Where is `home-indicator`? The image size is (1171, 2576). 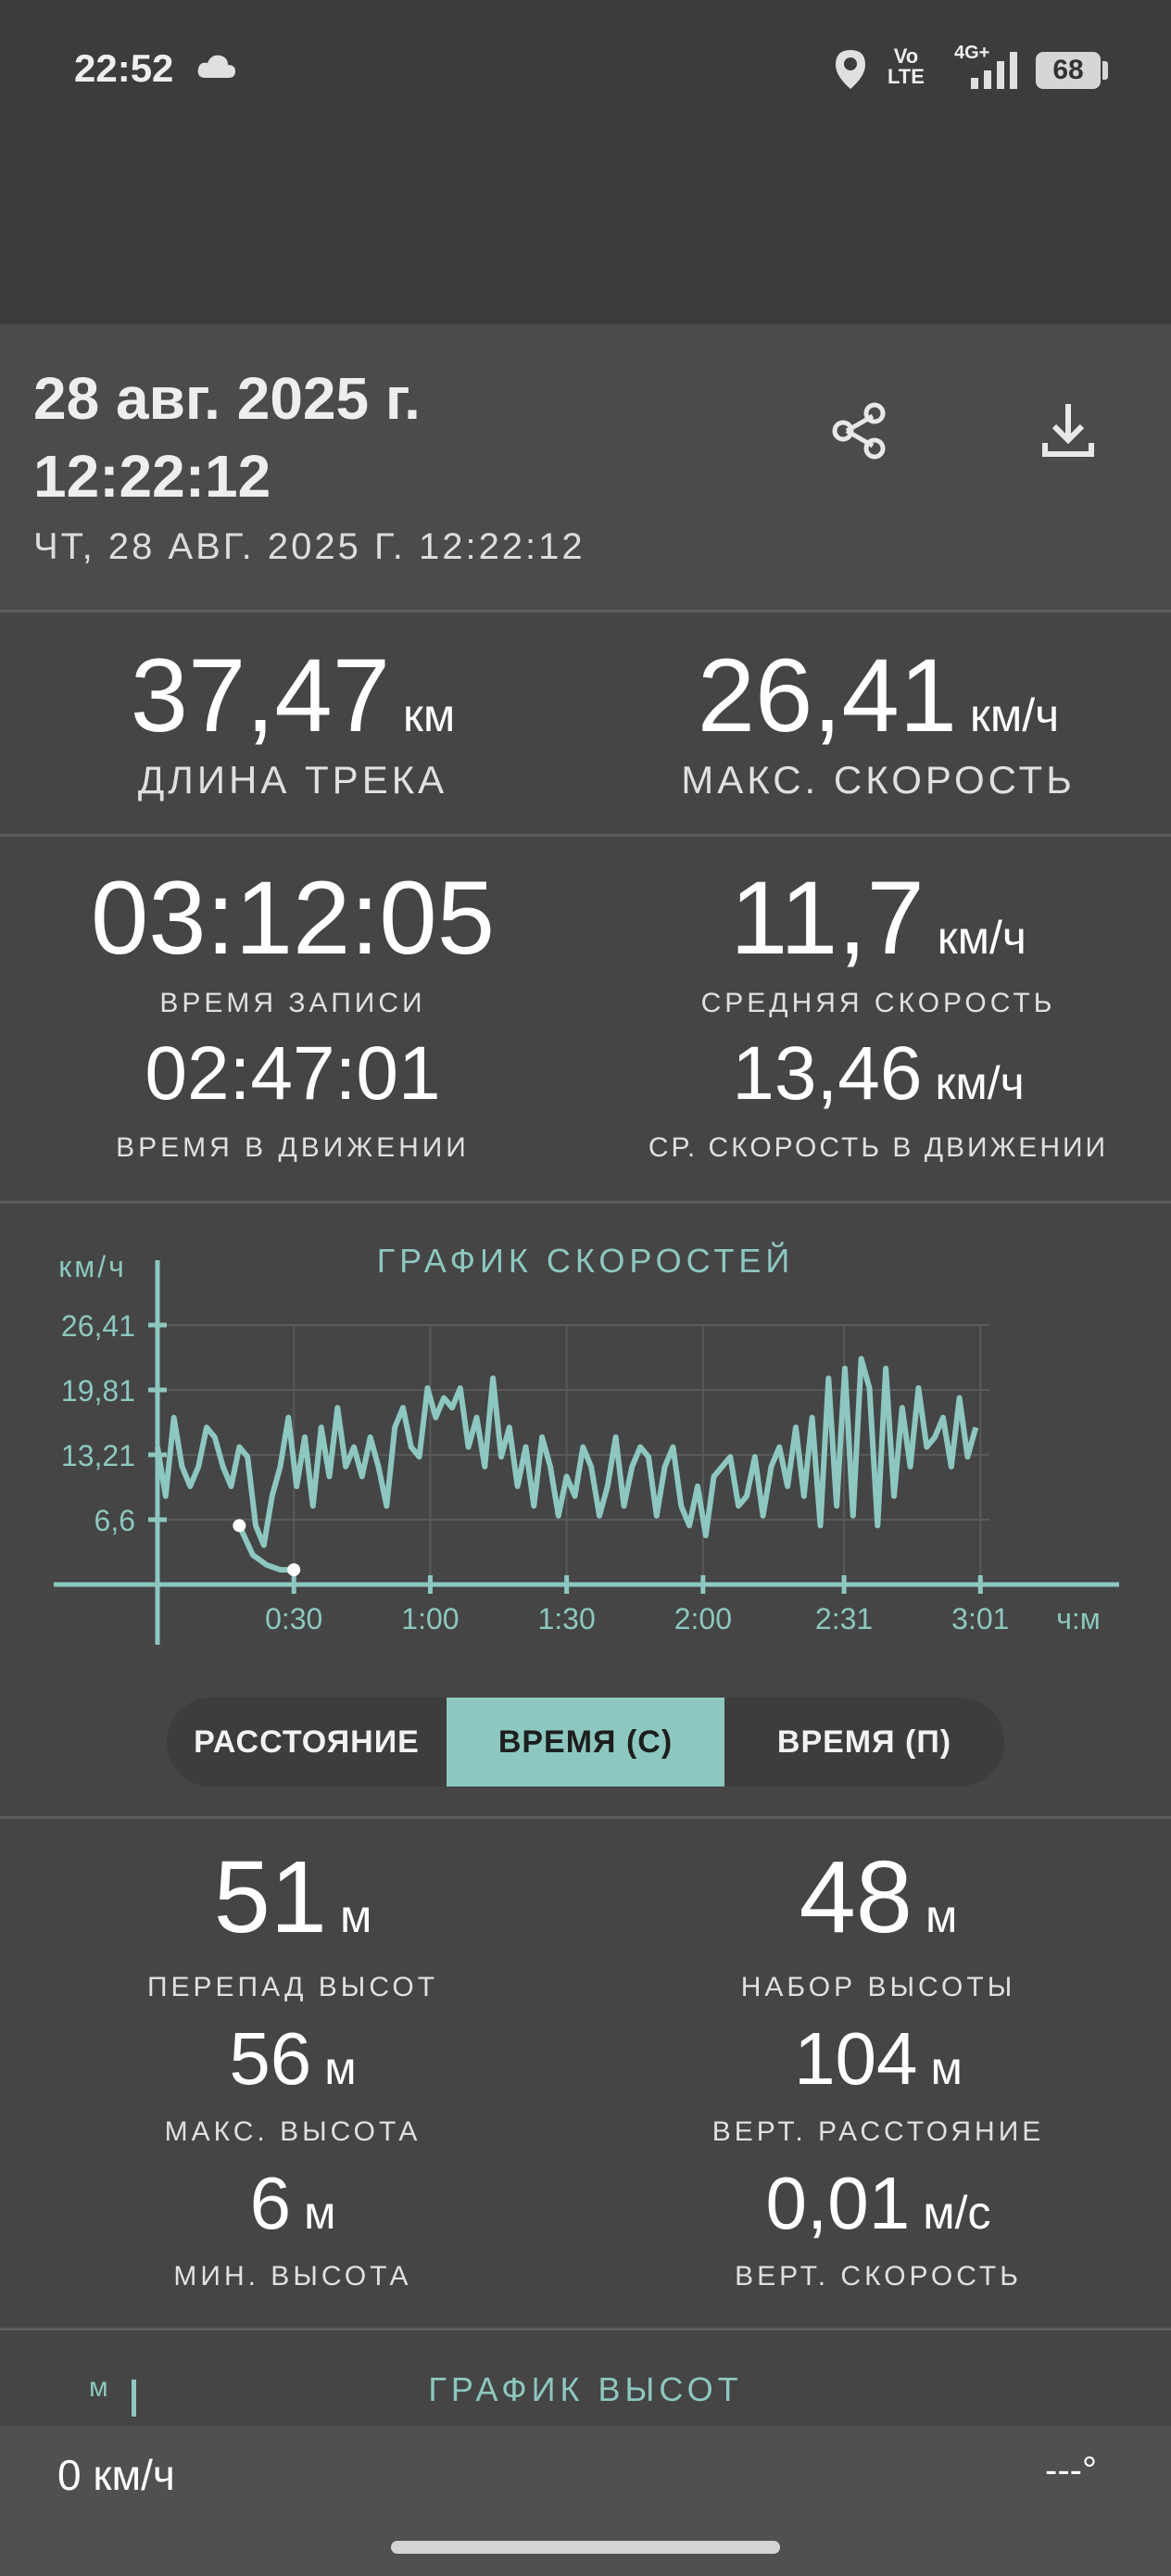 home-indicator is located at coordinates (585, 2548).